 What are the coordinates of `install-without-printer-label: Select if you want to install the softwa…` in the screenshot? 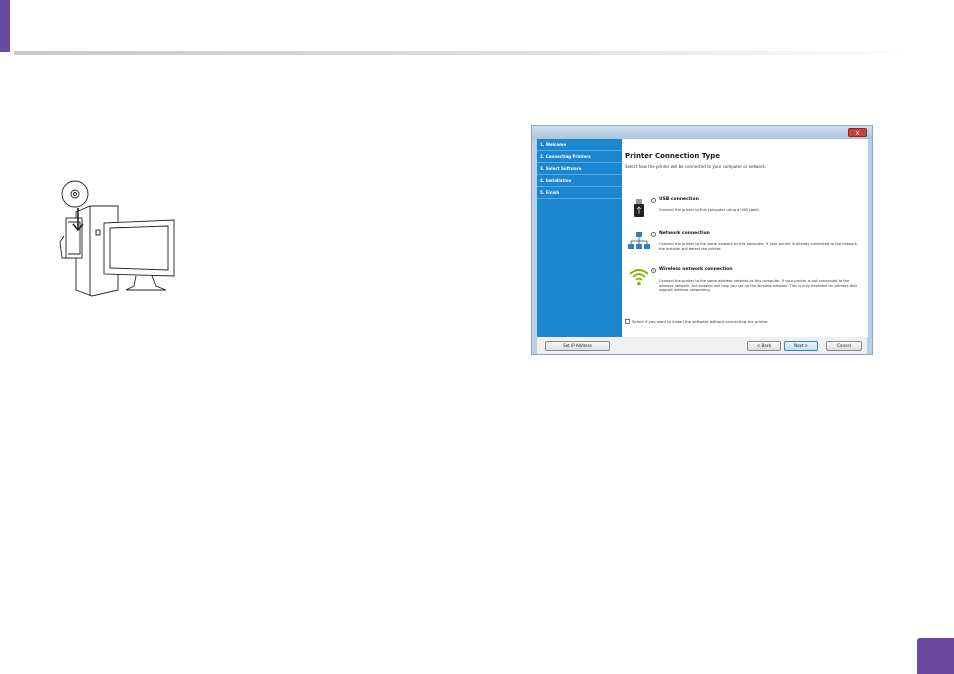 It's located at (700, 321).